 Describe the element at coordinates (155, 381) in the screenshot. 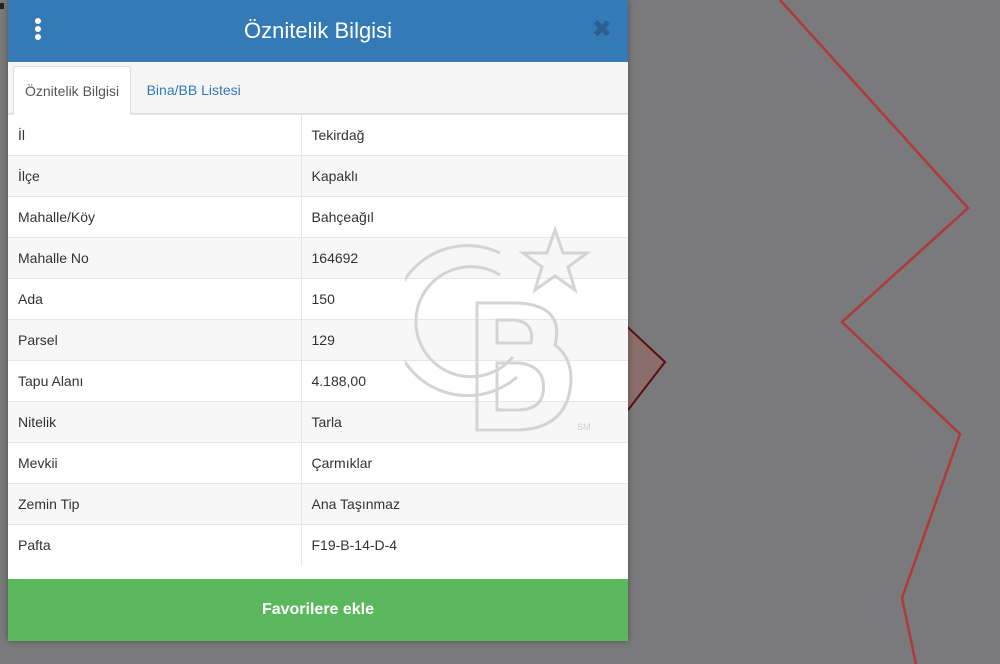

I see `attribute-key: Tapu Alanı` at that location.